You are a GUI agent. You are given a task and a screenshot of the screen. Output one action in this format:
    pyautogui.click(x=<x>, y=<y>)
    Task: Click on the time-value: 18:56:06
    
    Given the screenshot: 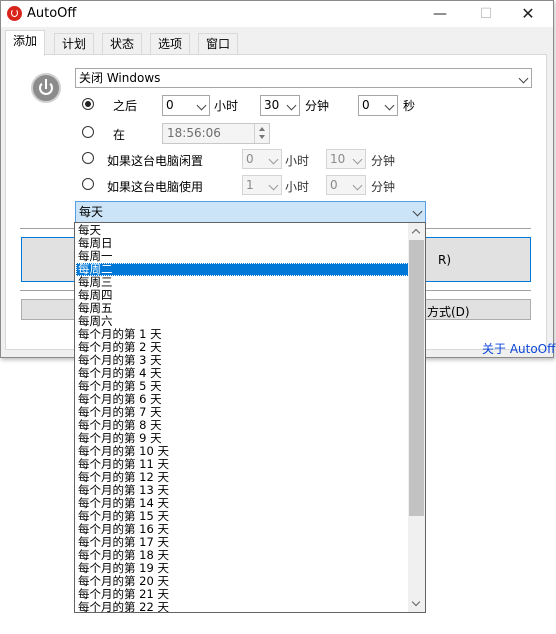 What is the action you would take?
    pyautogui.click(x=194, y=133)
    